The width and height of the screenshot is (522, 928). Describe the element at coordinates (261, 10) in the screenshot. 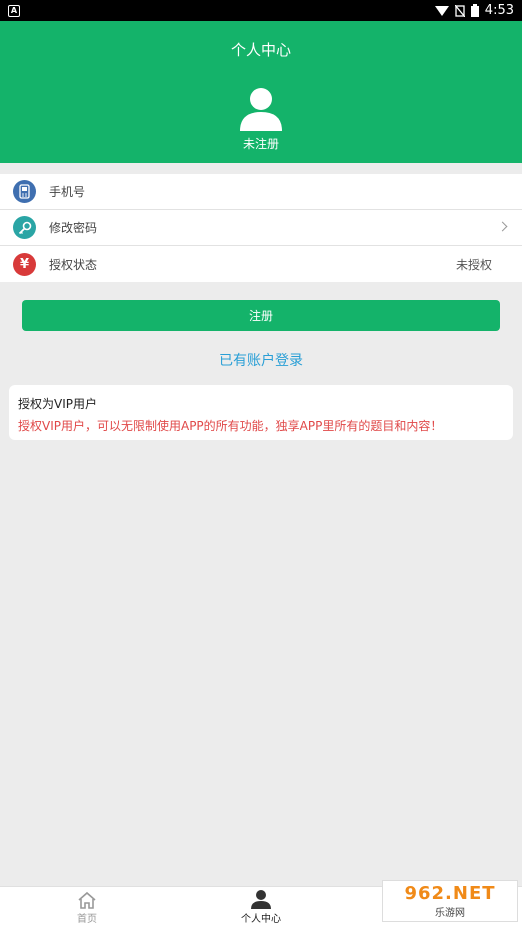

I see `status-bar: A 4:53` at that location.